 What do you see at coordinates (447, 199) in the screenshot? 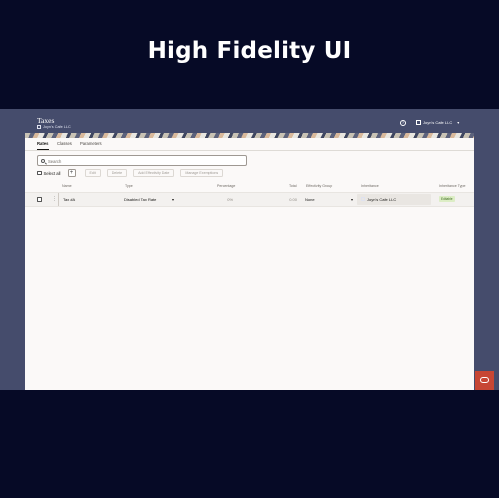
I see `status-badge: Editable` at bounding box center [447, 199].